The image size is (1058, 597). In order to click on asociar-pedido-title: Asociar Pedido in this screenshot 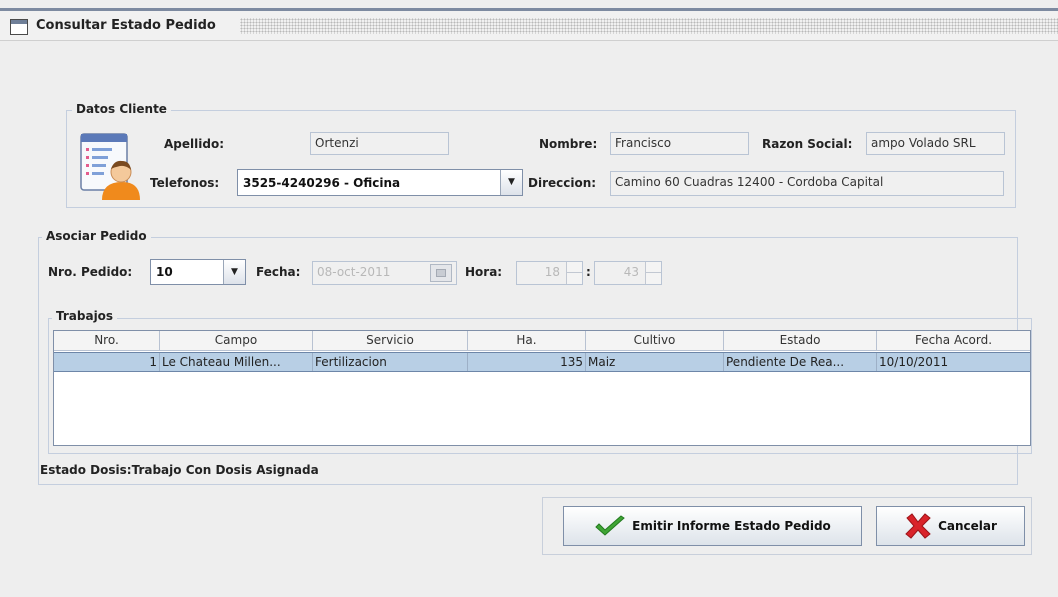, I will do `click(96, 236)`.